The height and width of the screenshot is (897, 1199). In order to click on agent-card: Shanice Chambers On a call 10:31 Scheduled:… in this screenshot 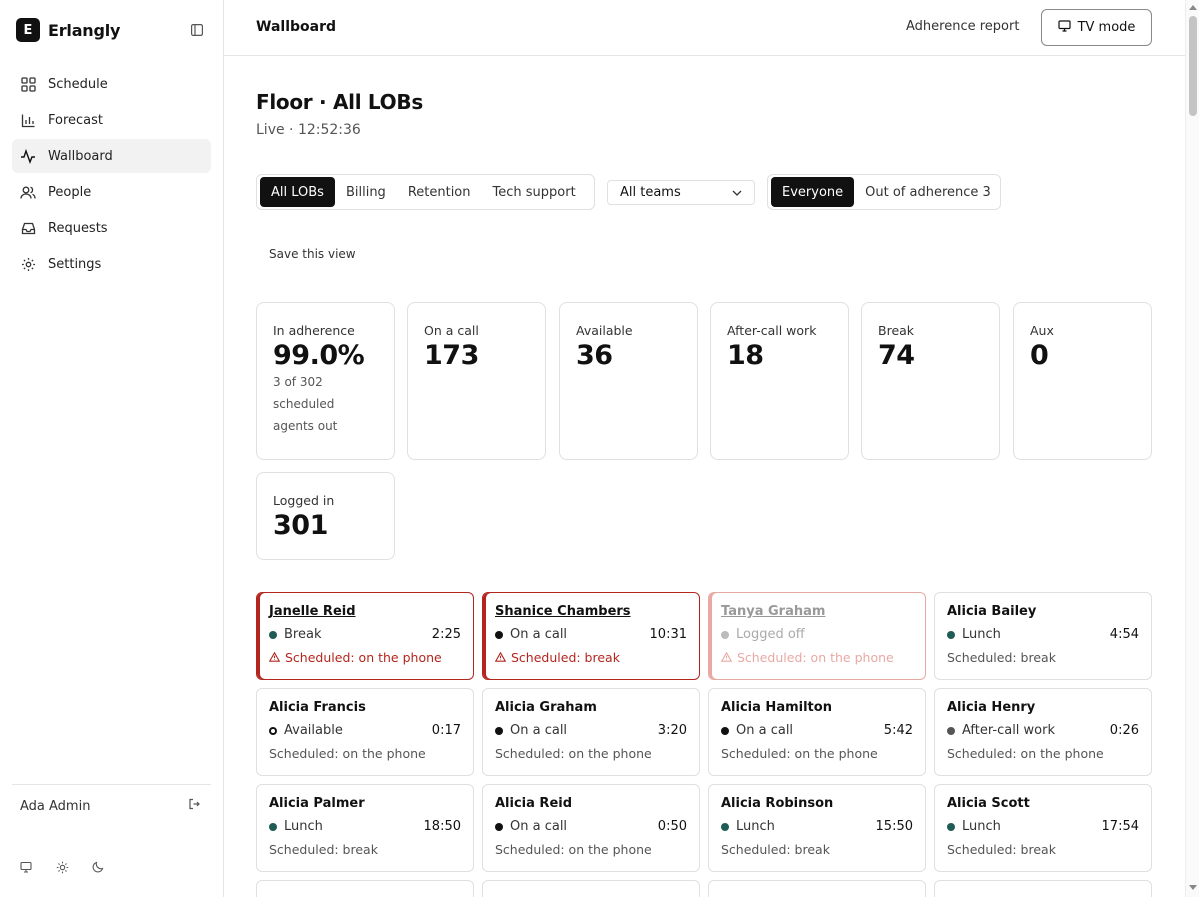, I will do `click(591, 636)`.